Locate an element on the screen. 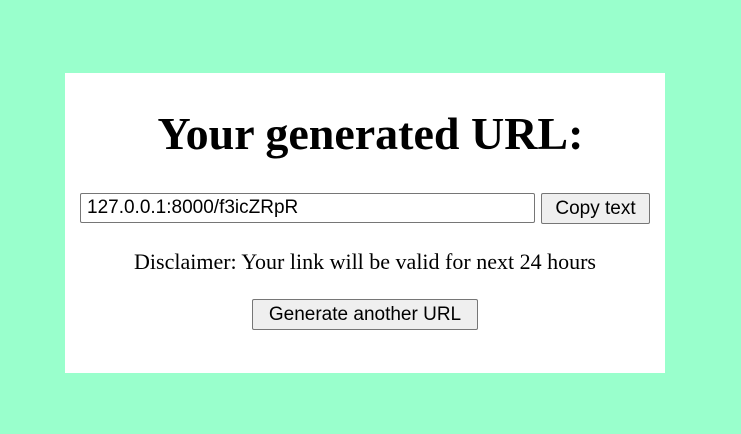 This screenshot has width=741, height=434. generate-another-url-button: Generate another URL is located at coordinates (365, 314).